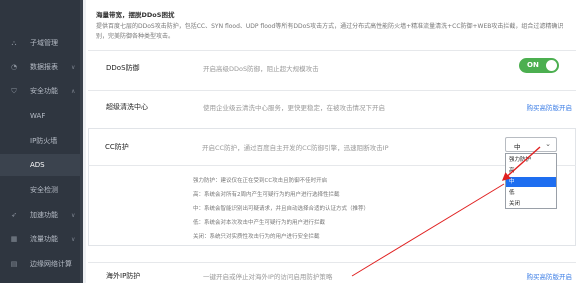 Image resolution: width=576 pixels, height=283 pixels. What do you see at coordinates (268, 277) in the screenshot?
I see `overseas-description: 一键开启或停止对海外IP的访问启用防护策略` at bounding box center [268, 277].